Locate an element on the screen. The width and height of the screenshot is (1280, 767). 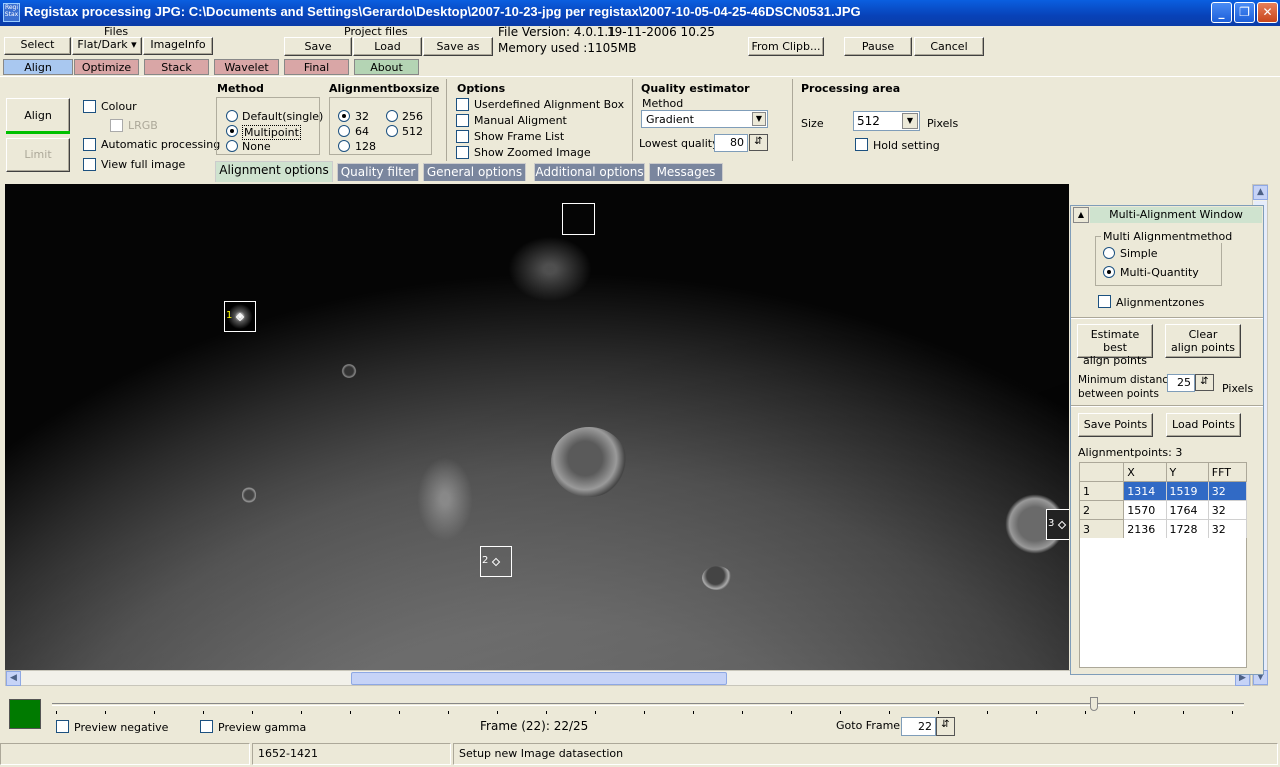
flat-dark-button: Flat/Dark ▾ is located at coordinates (107, 46).